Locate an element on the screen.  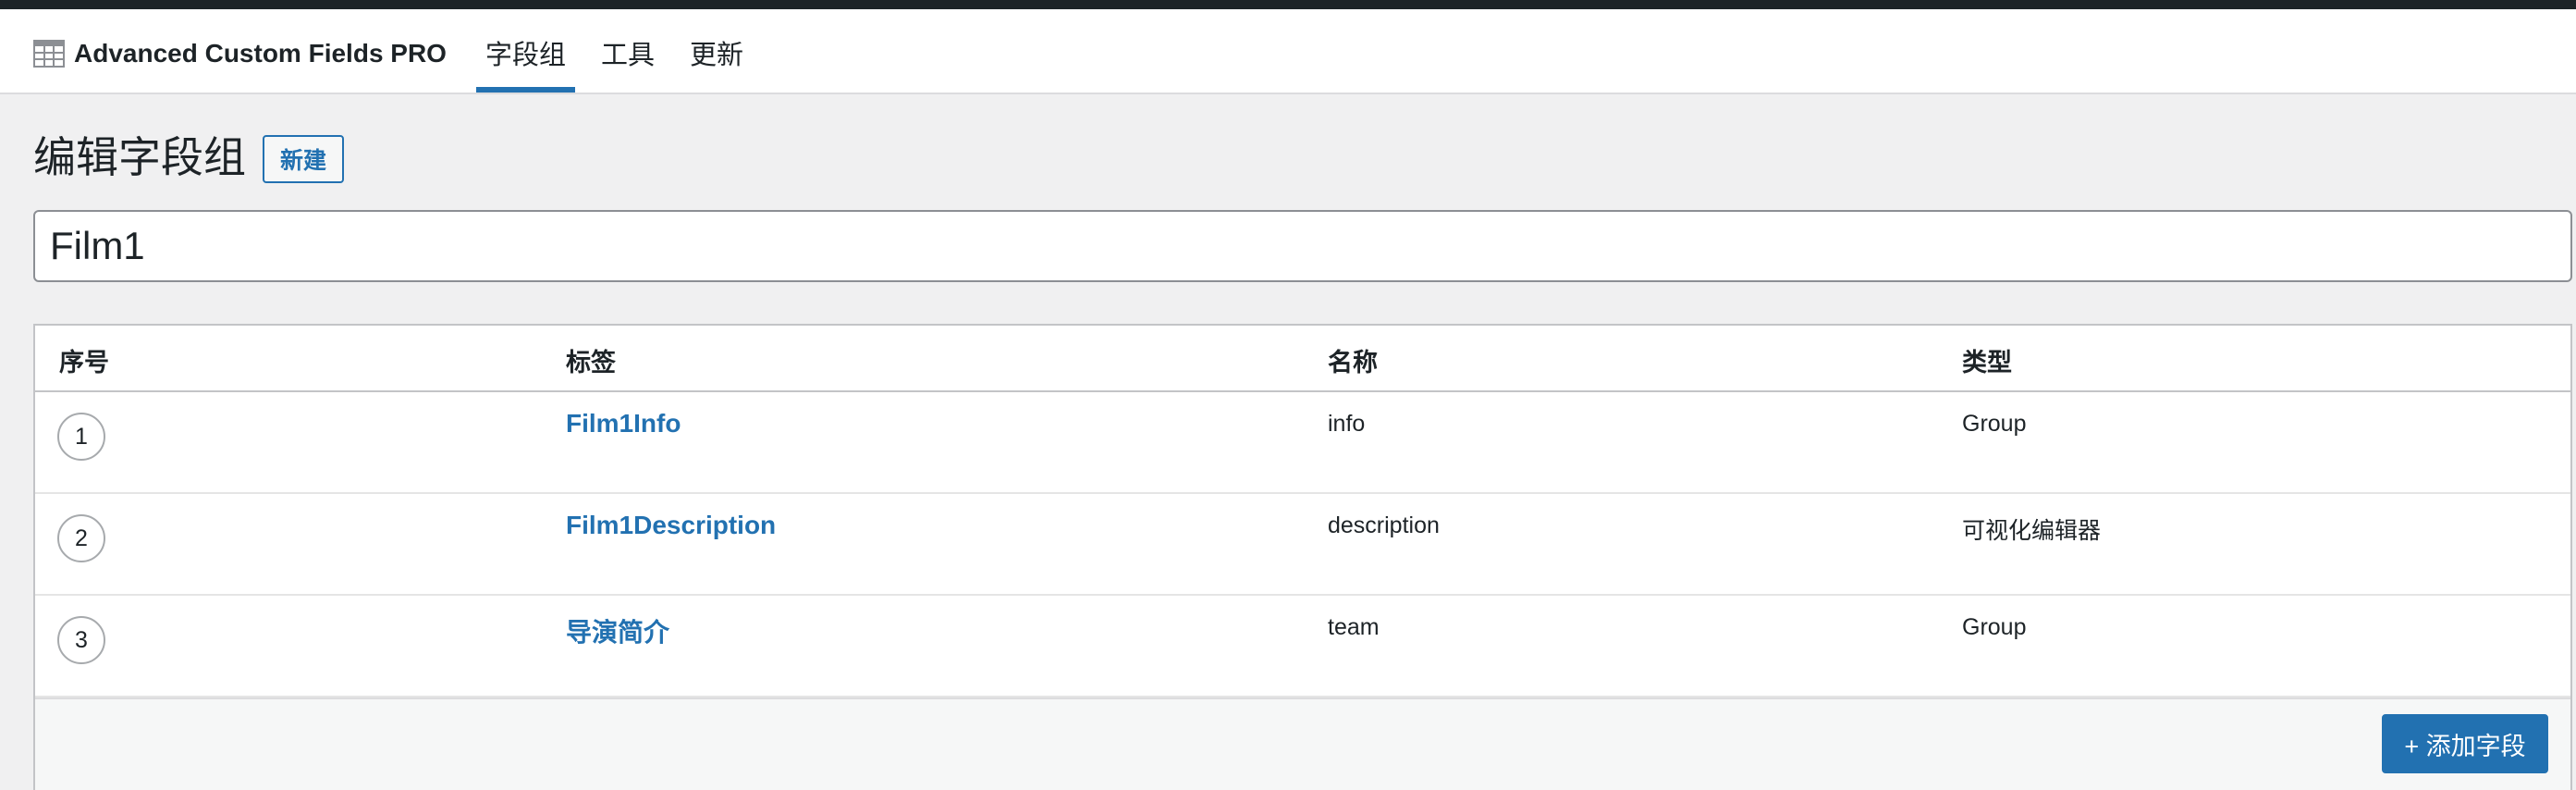
table-header: 序号 标签 名称 类型 is located at coordinates (1302, 359).